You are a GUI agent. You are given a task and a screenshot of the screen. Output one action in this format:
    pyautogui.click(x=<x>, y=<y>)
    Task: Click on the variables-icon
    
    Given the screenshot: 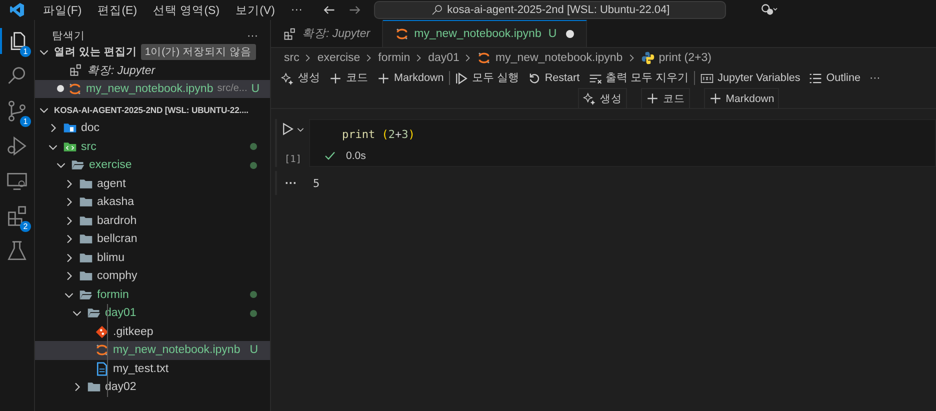 What is the action you would take?
    pyautogui.click(x=707, y=78)
    